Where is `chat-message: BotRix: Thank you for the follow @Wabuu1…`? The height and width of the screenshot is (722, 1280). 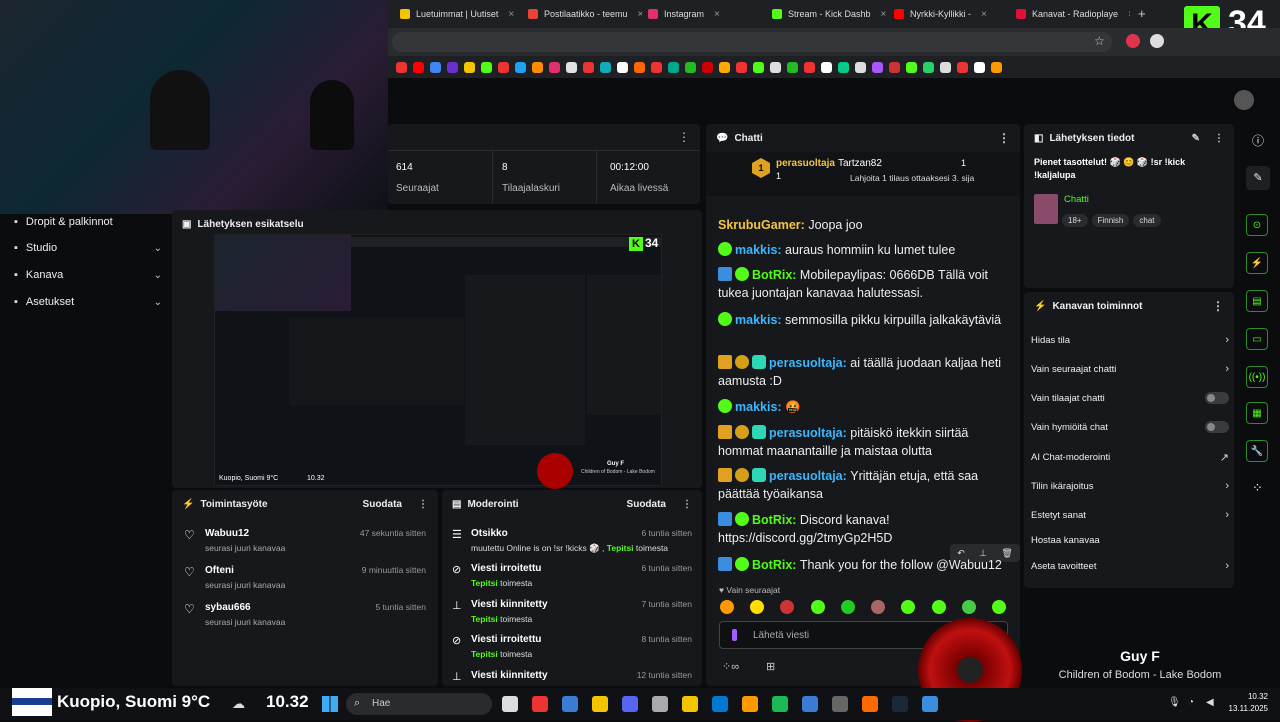 chat-message: BotRix: Thank you for the follow @Wabuu1… is located at coordinates (860, 565).